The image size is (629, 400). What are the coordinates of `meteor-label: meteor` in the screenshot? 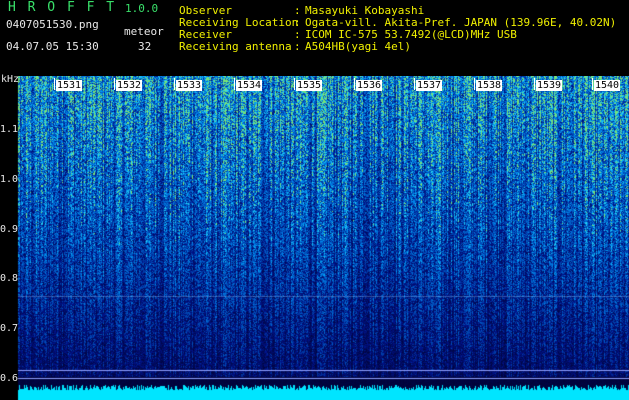 It's located at (144, 31).